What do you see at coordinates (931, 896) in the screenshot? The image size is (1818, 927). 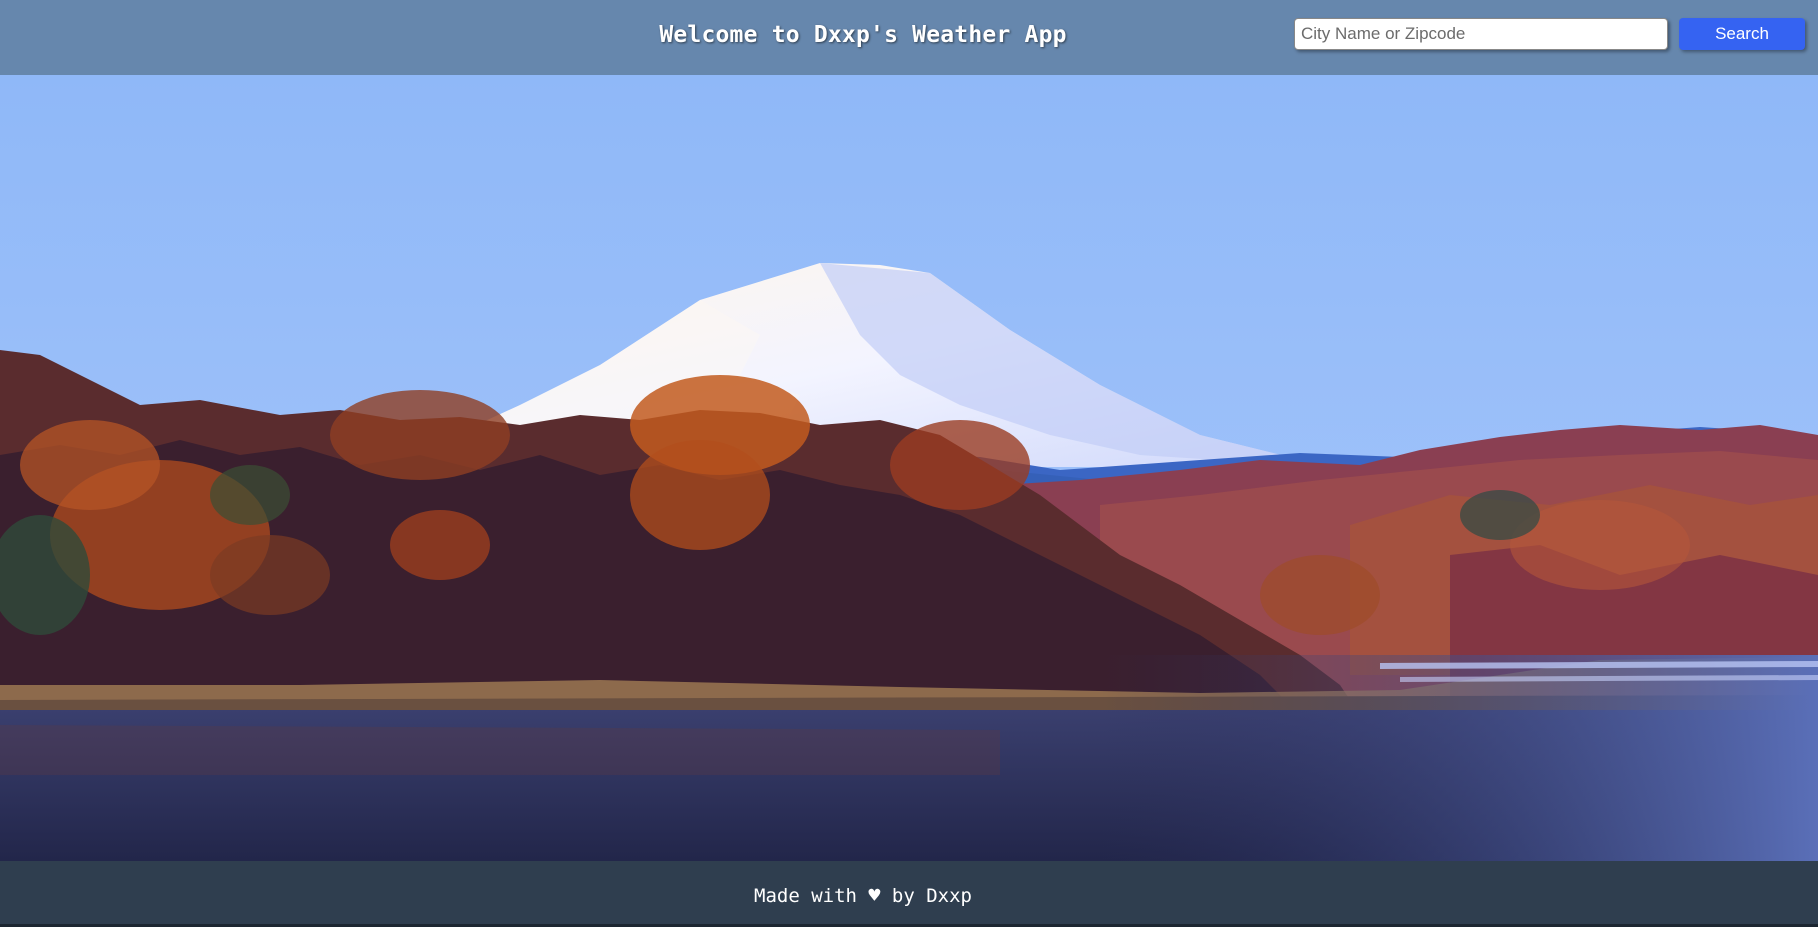 I see `footer-text-after: by Dxxp` at bounding box center [931, 896].